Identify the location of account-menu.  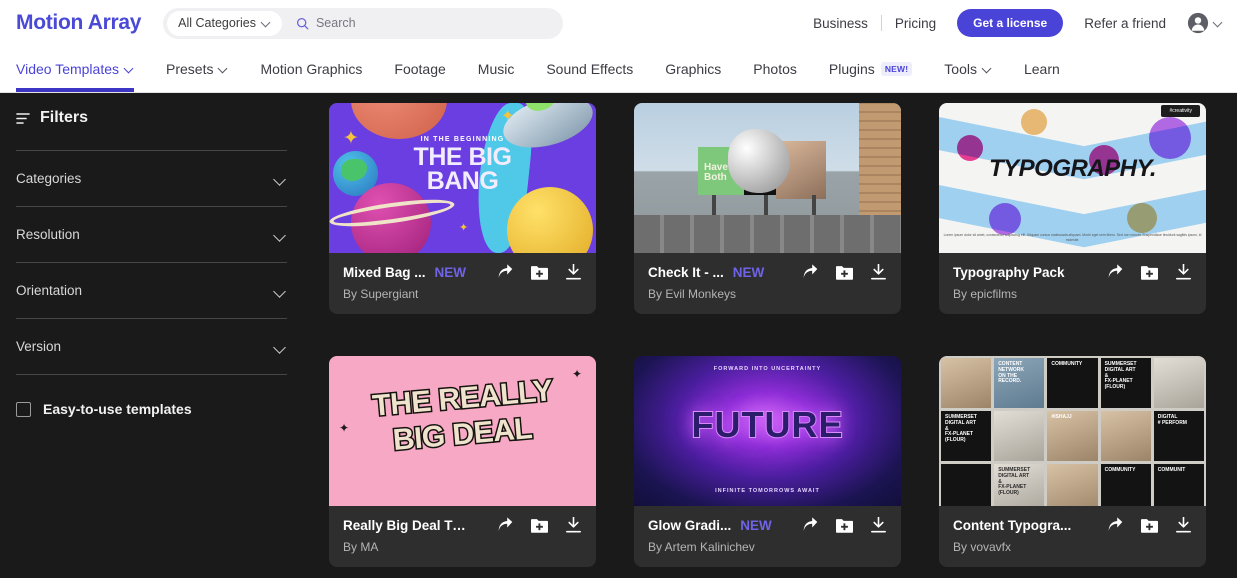
(1205, 23).